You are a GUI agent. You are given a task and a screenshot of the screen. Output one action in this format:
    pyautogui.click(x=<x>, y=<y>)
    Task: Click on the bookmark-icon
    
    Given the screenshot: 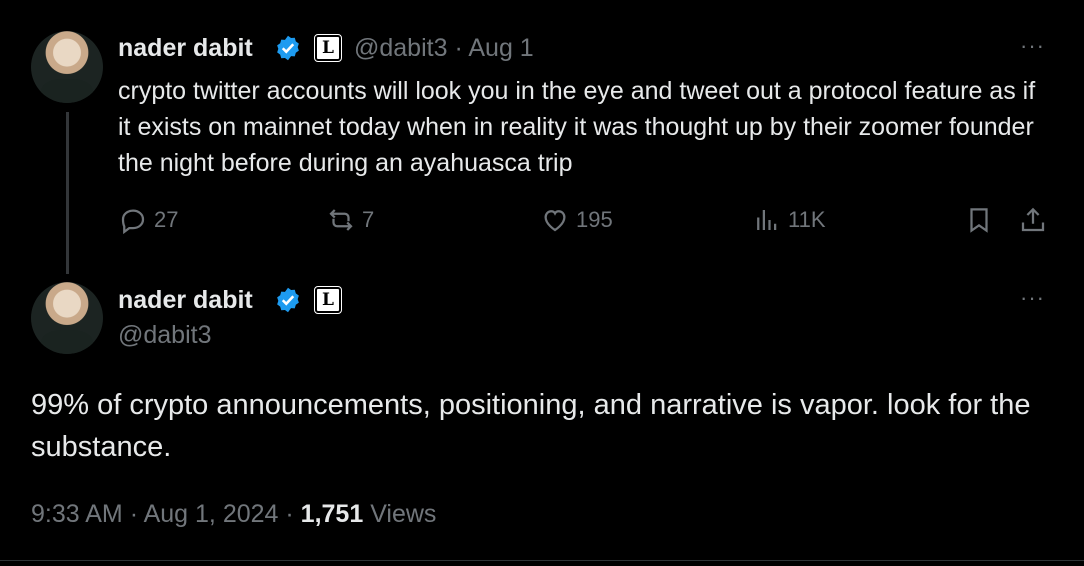 What is the action you would take?
    pyautogui.click(x=979, y=220)
    